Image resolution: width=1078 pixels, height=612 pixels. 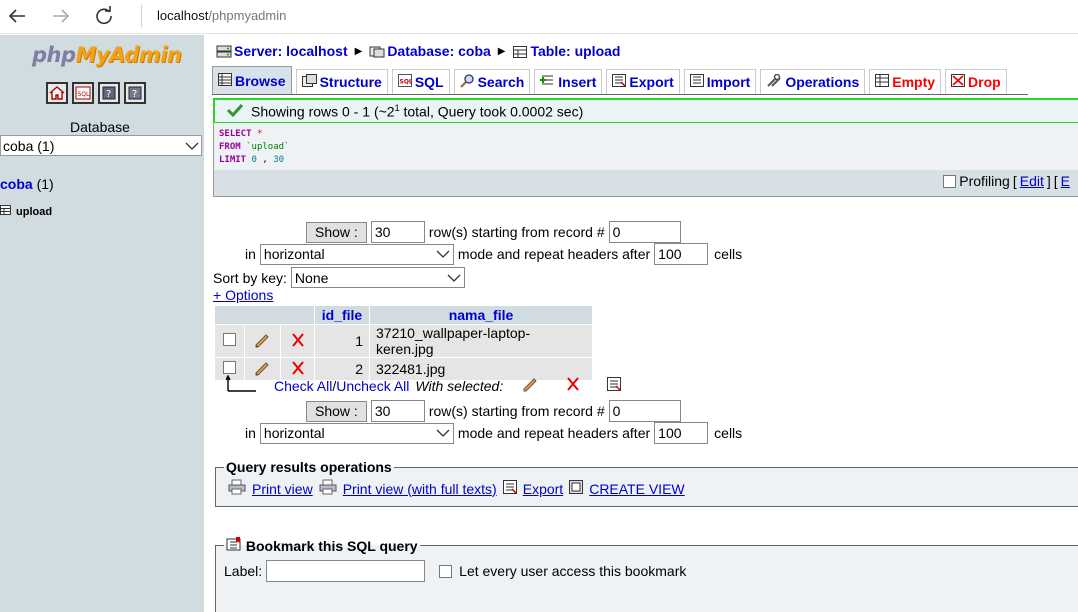 What do you see at coordinates (492, 81) in the screenshot?
I see `tab-search: Search` at bounding box center [492, 81].